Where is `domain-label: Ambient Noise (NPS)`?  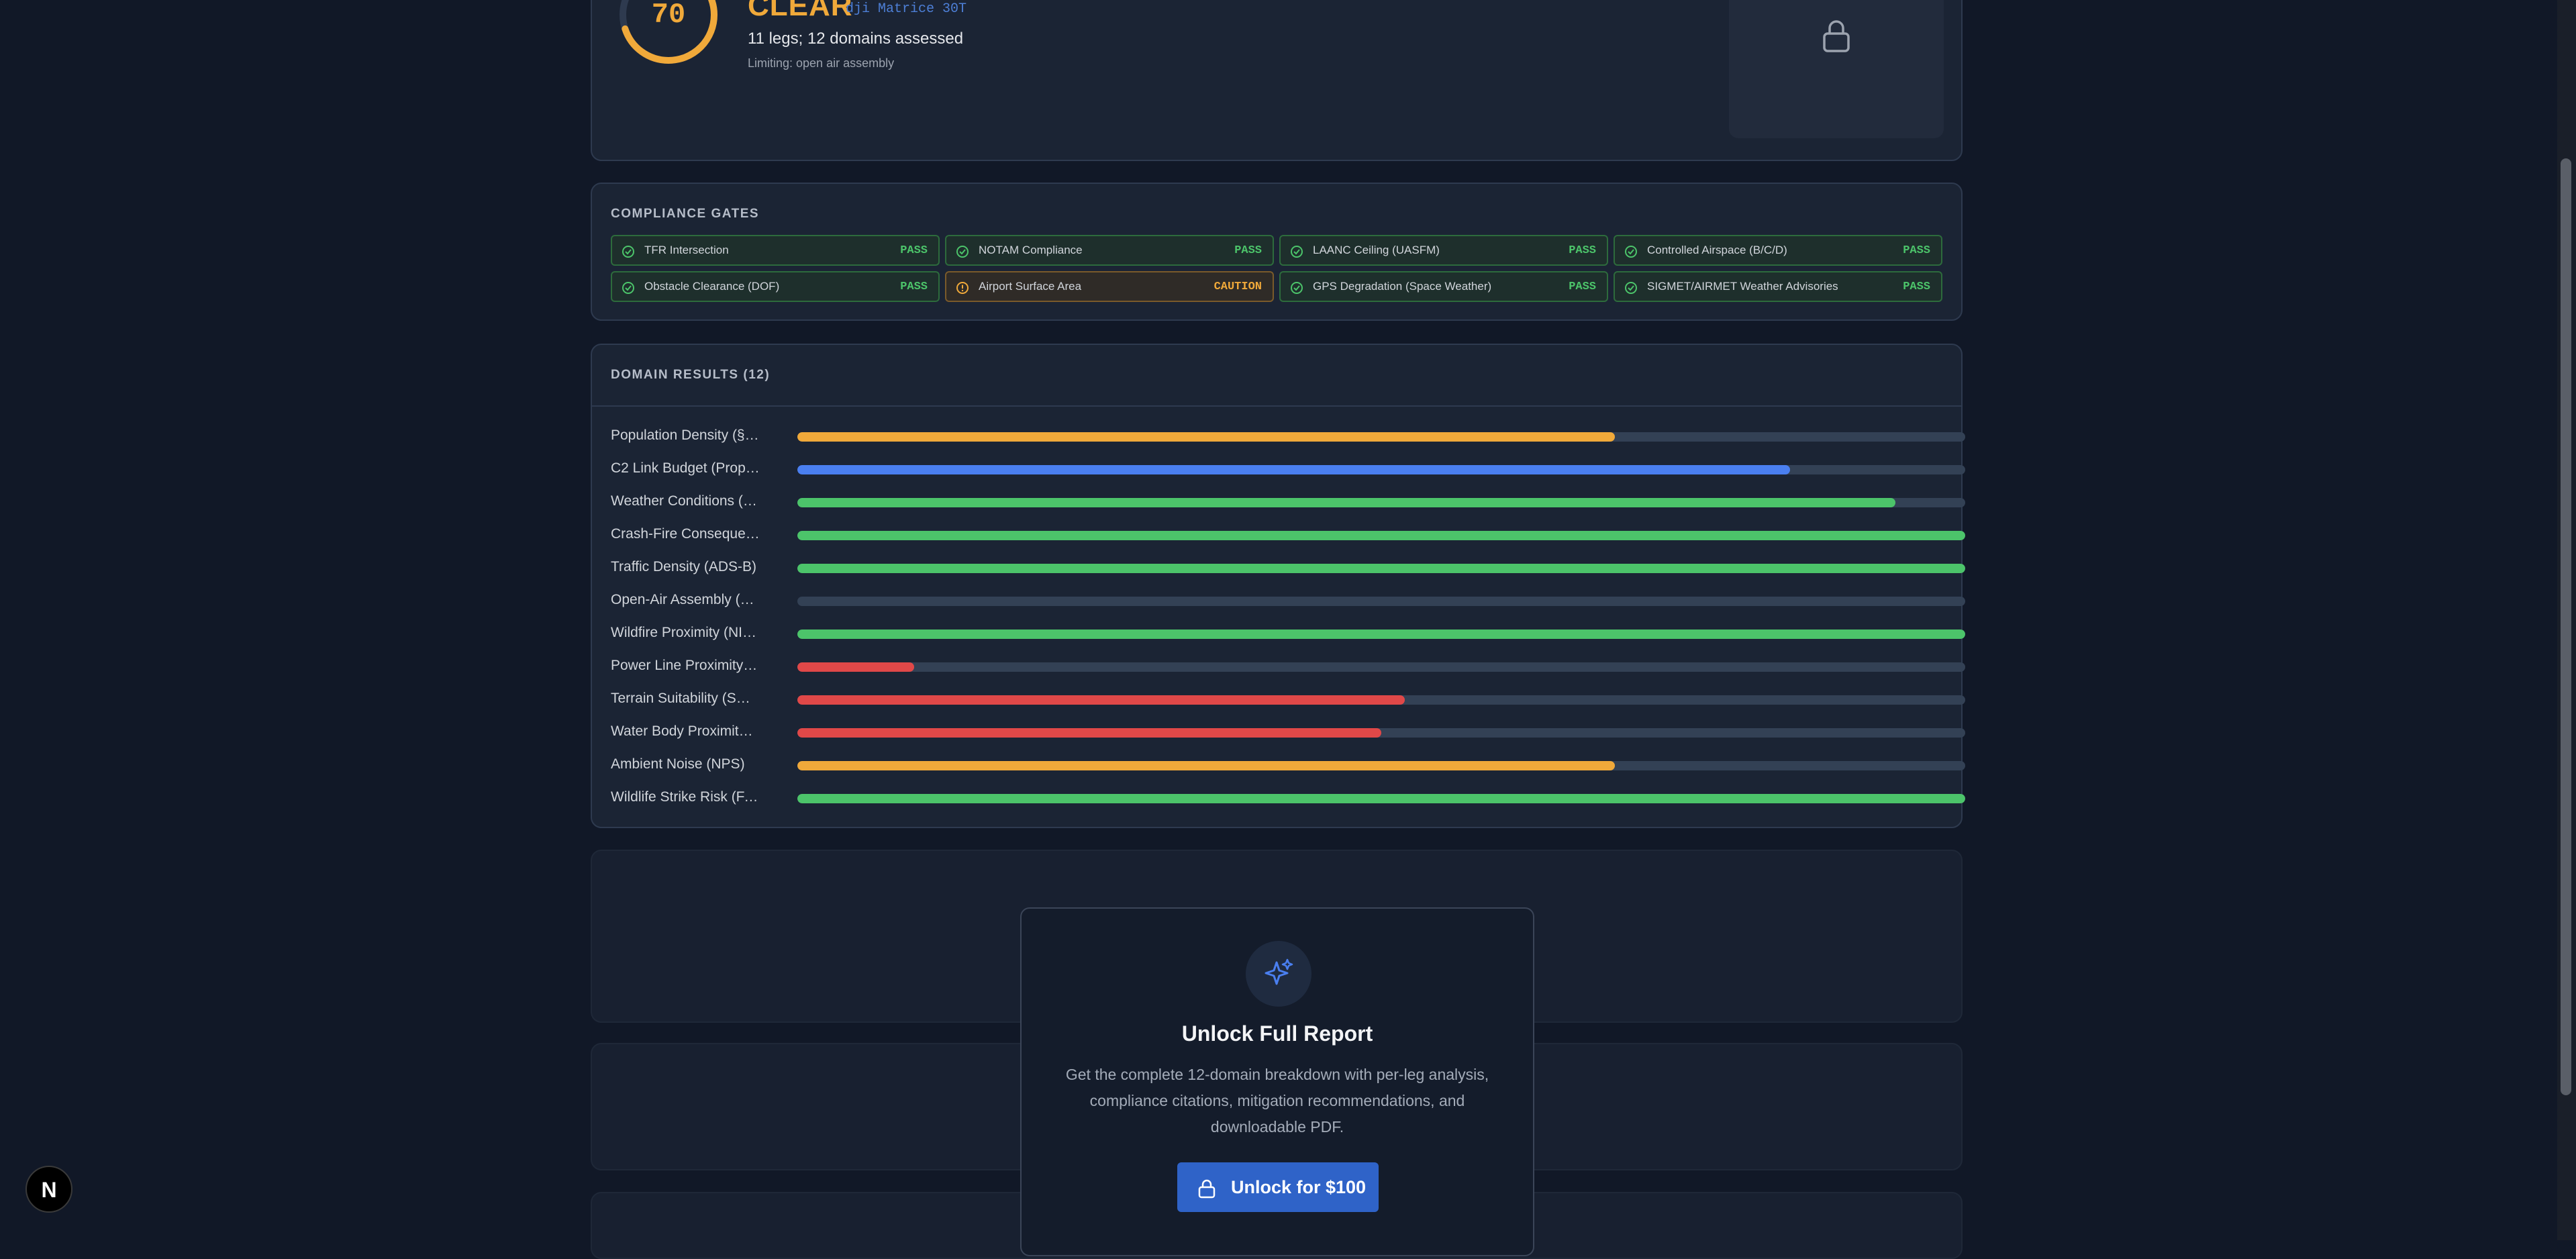 domain-label: Ambient Noise (NPS) is located at coordinates (678, 764).